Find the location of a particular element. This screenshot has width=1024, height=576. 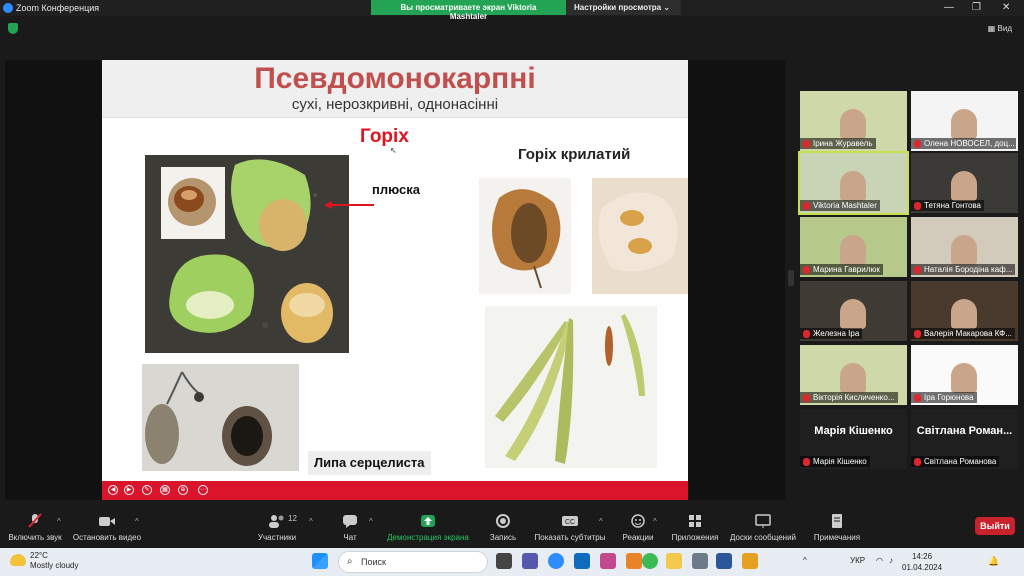

zoom-icon: ⊕ is located at coordinates (183, 490).